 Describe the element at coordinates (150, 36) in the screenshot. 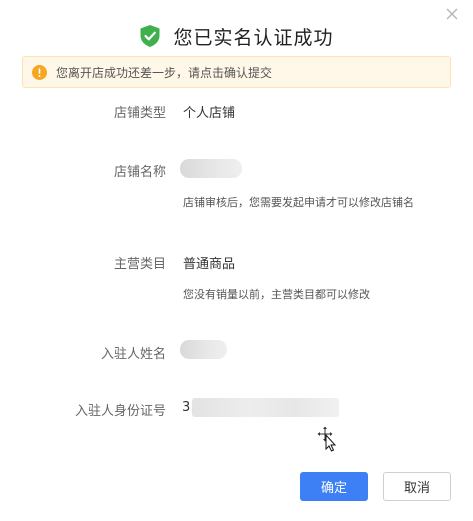

I see `shield-check-icon` at that location.